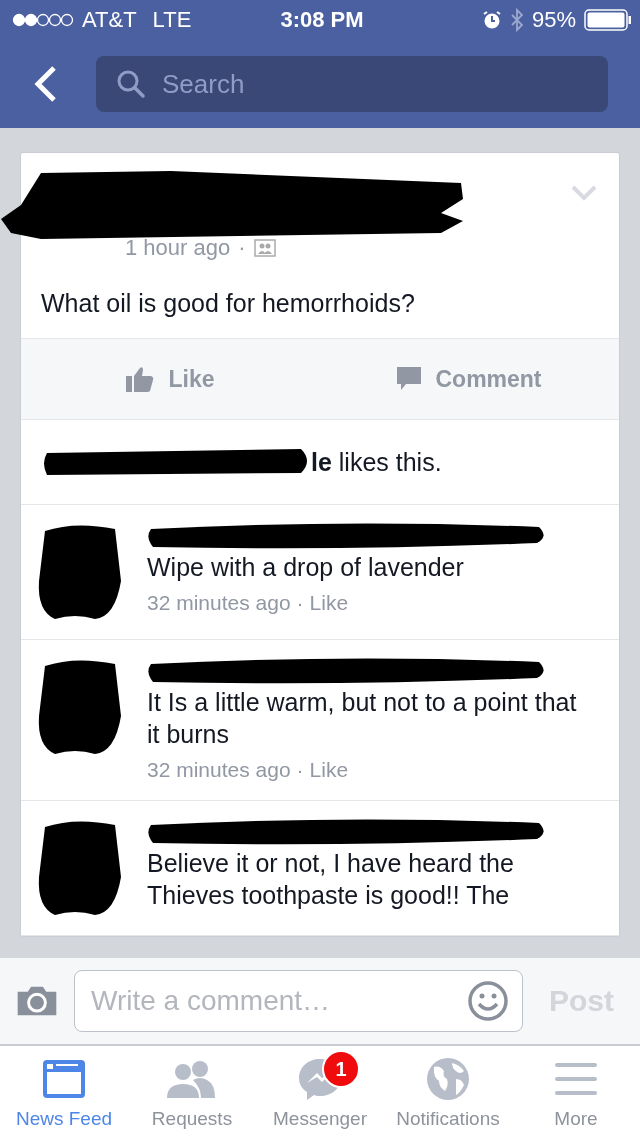  I want to click on alarm-icon, so click(491, 20).